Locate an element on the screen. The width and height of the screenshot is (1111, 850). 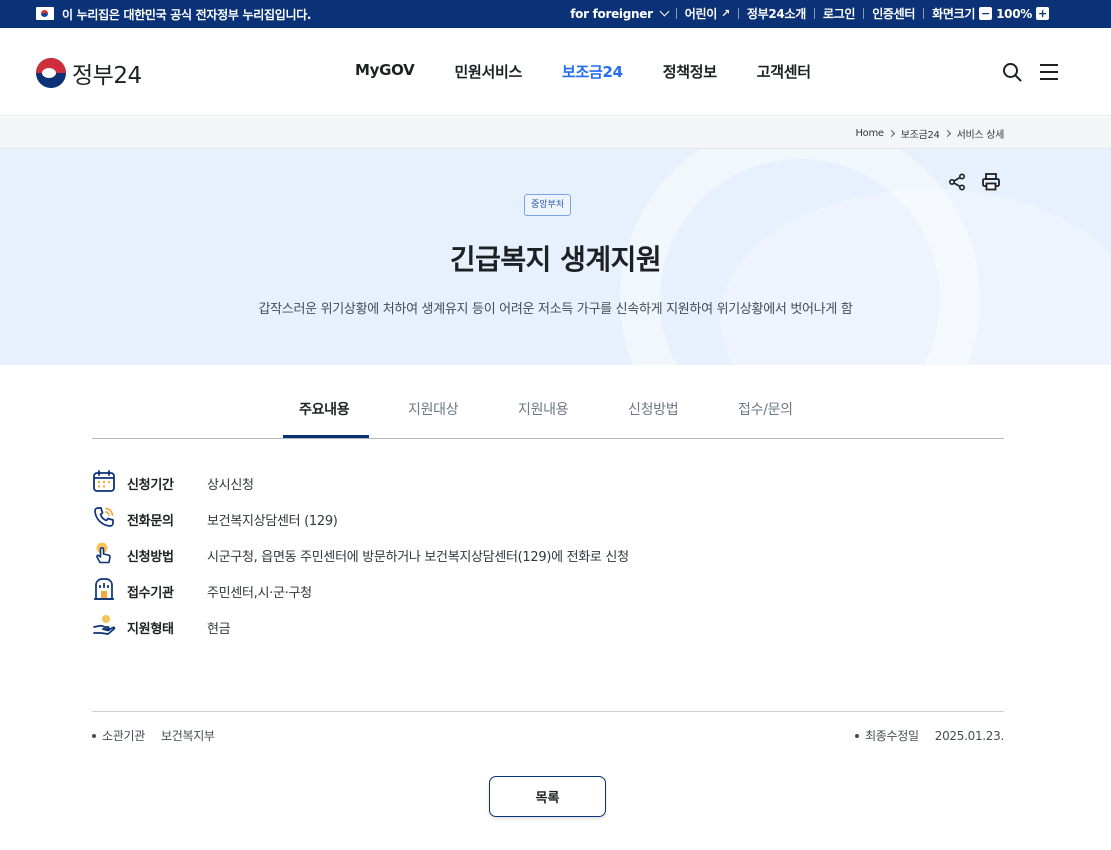
breadcrumb-home: Home is located at coordinates (869, 133).